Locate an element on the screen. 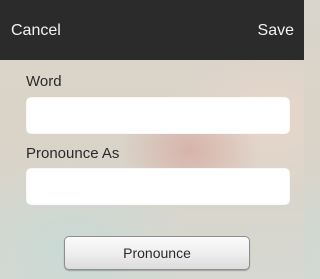 This screenshot has height=279, width=320. save-button: Save is located at coordinates (276, 31).